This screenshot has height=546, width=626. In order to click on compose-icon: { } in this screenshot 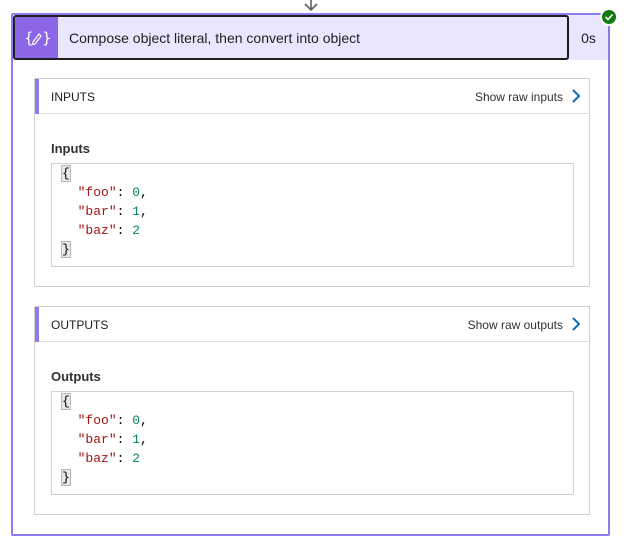, I will do `click(36, 37)`.